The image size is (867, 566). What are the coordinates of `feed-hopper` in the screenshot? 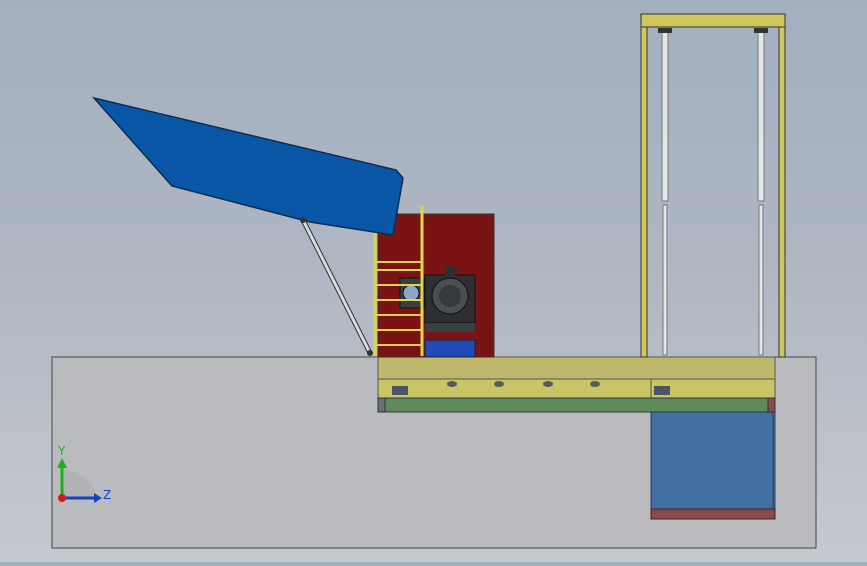 It's located at (247, 166).